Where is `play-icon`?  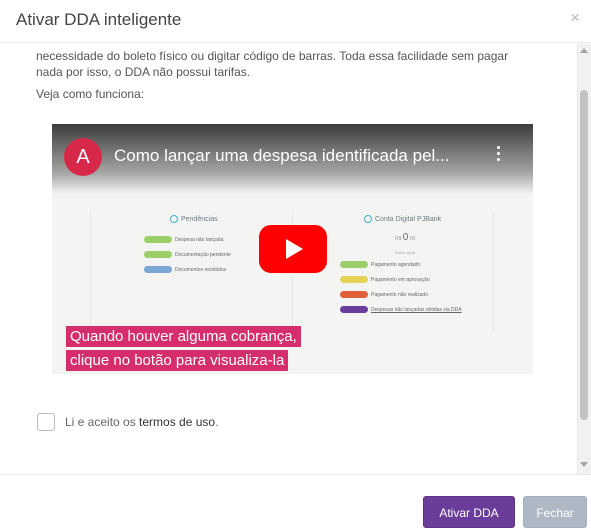 play-icon is located at coordinates (294, 249).